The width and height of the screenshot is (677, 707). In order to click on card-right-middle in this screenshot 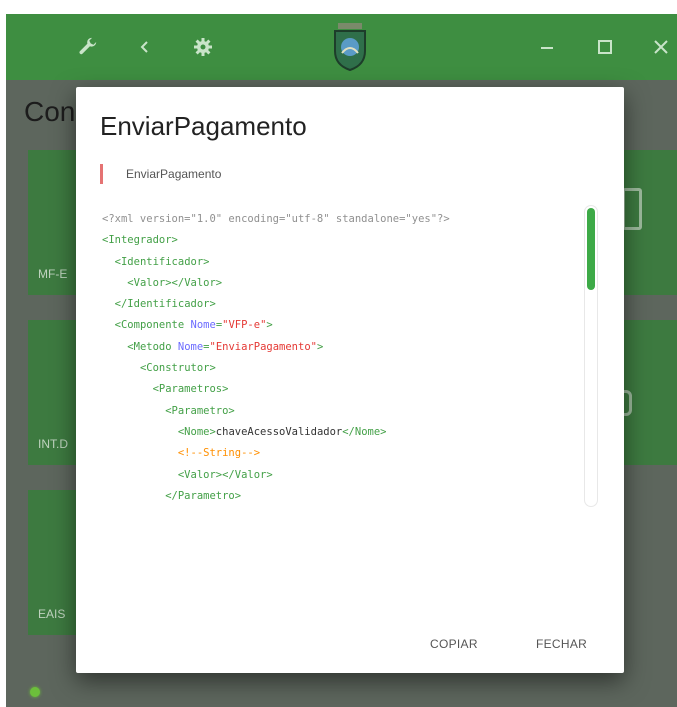, I will do `click(647, 392)`.